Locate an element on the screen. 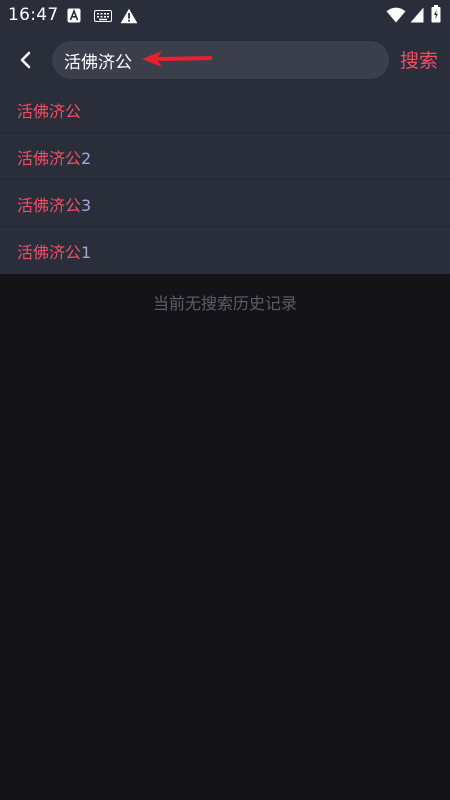  status-time: 16:47 is located at coordinates (33, 15).